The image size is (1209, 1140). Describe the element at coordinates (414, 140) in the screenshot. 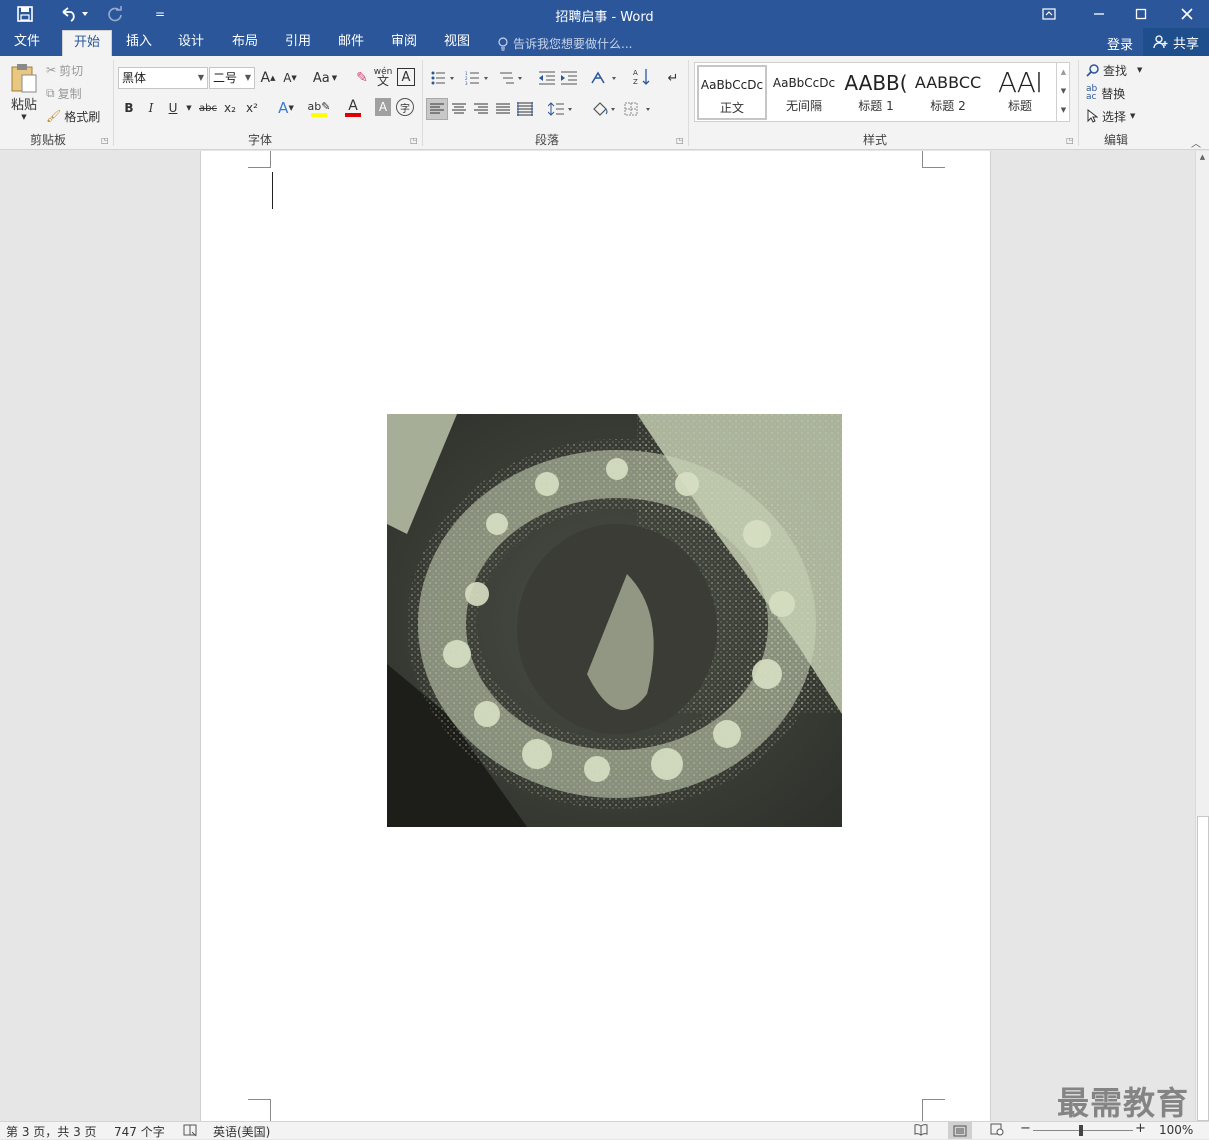

I see `font-launcher-icon: ◳` at that location.